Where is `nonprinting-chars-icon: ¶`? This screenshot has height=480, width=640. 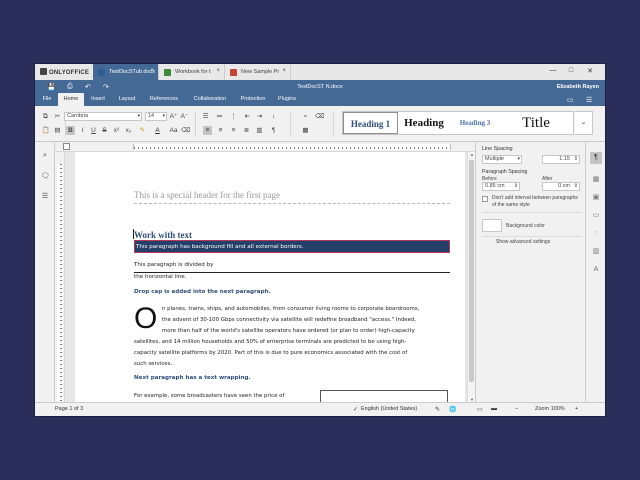 nonprinting-chars-icon: ¶ is located at coordinates (273, 130).